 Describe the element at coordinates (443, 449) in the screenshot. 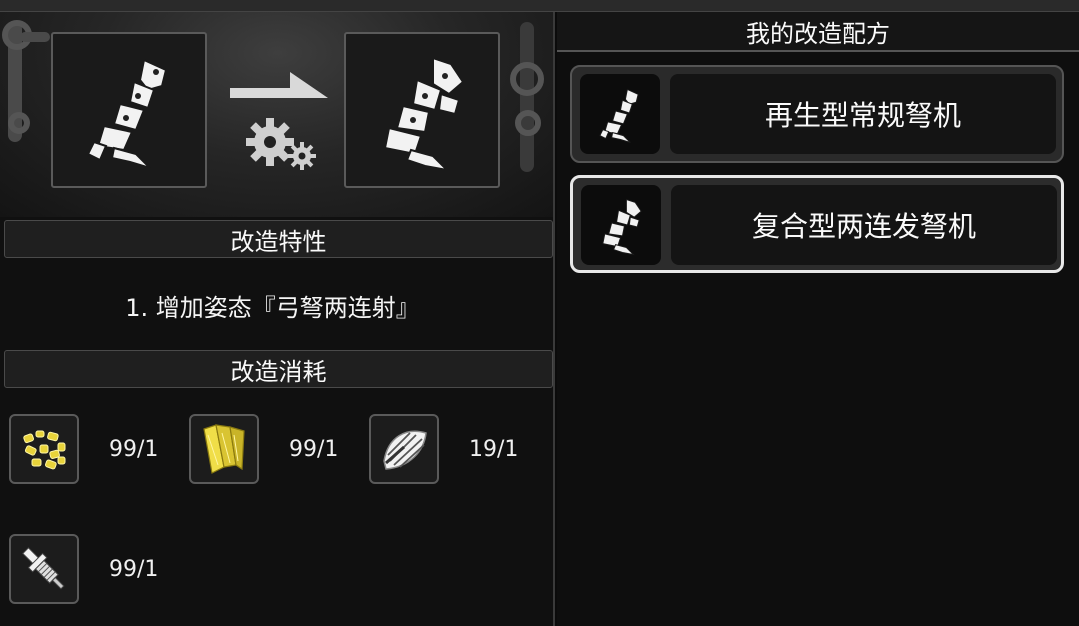

I see `cost-item: 19/1` at that location.